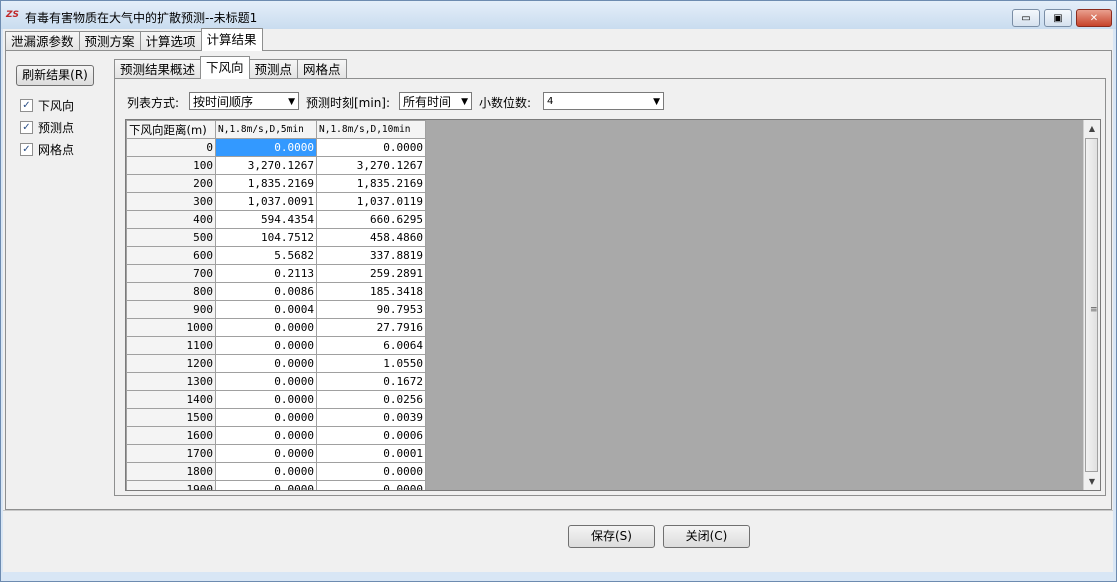 The height and width of the screenshot is (582, 1117). Describe the element at coordinates (266, 219) in the screenshot. I see `concentration-cell: 594.4354` at that location.